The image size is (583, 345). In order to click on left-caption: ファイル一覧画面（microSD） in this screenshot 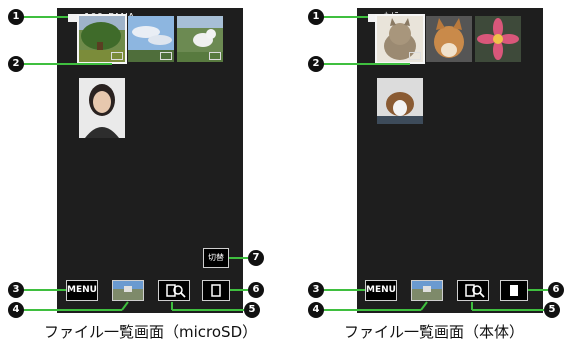, I will do `click(151, 332)`.